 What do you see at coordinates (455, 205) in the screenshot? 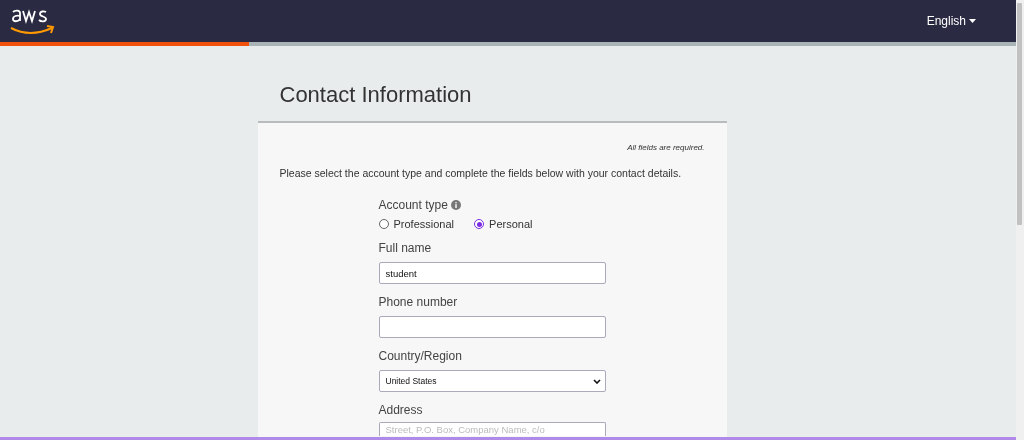
I see `info-icon` at bounding box center [455, 205].